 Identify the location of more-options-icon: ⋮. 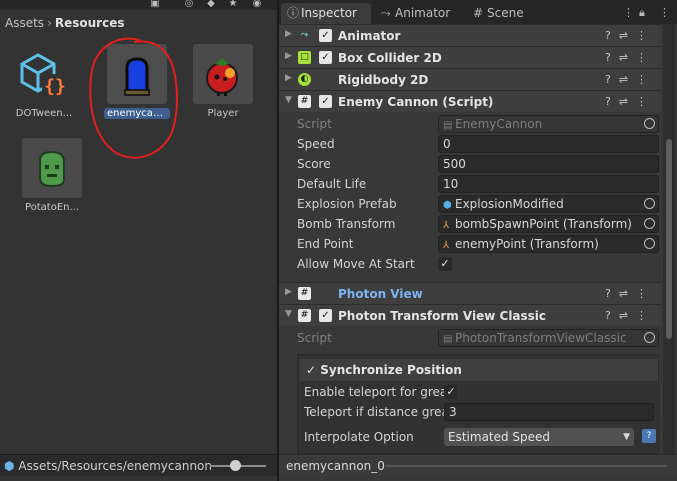
(628, 12).